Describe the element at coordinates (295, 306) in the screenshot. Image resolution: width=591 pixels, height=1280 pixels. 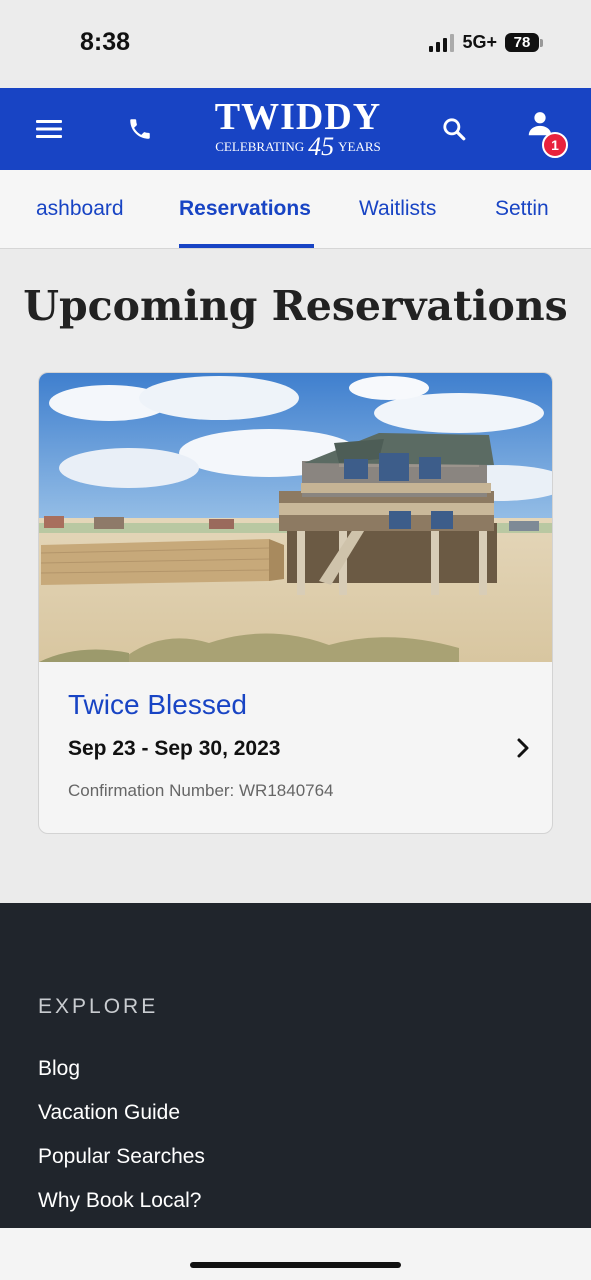
I see `page-title: Upcoming Reservations` at that location.